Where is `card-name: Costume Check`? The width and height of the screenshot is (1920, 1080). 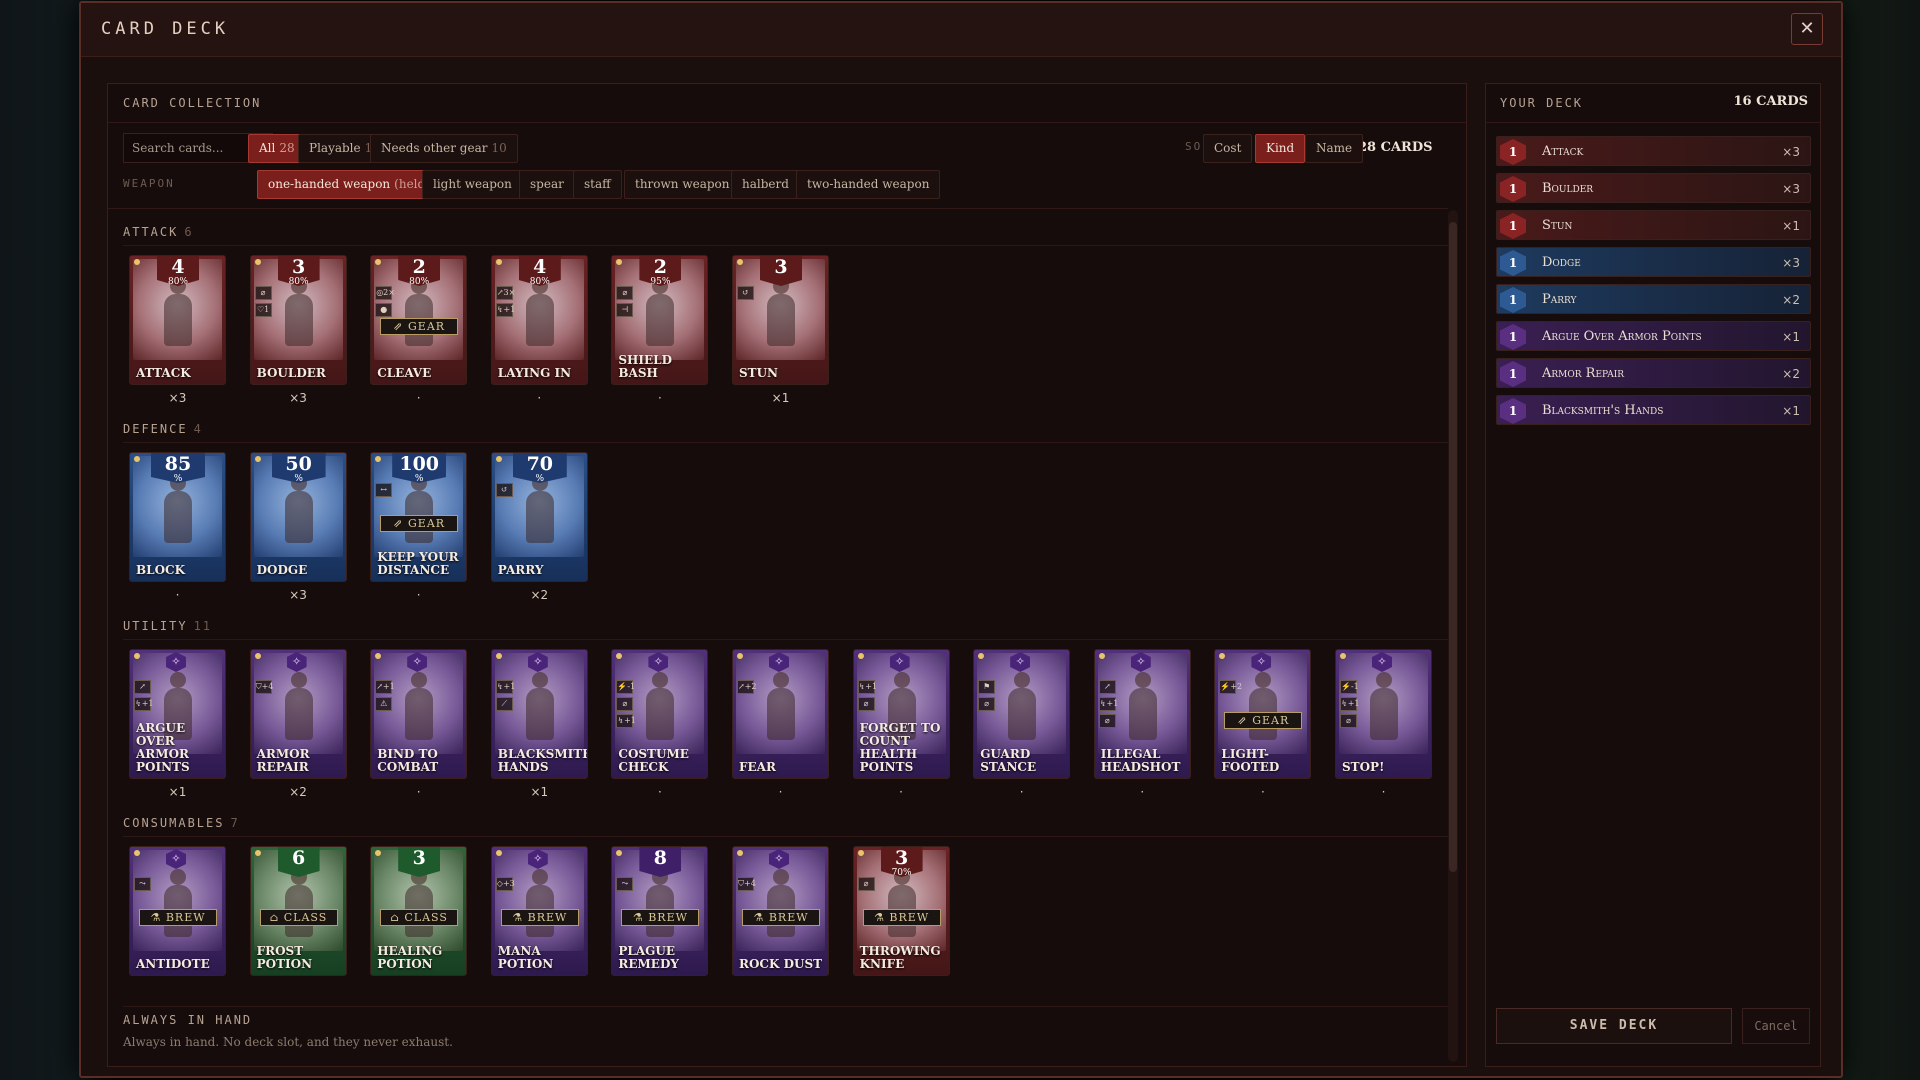 card-name: Costume Check is located at coordinates (653, 760).